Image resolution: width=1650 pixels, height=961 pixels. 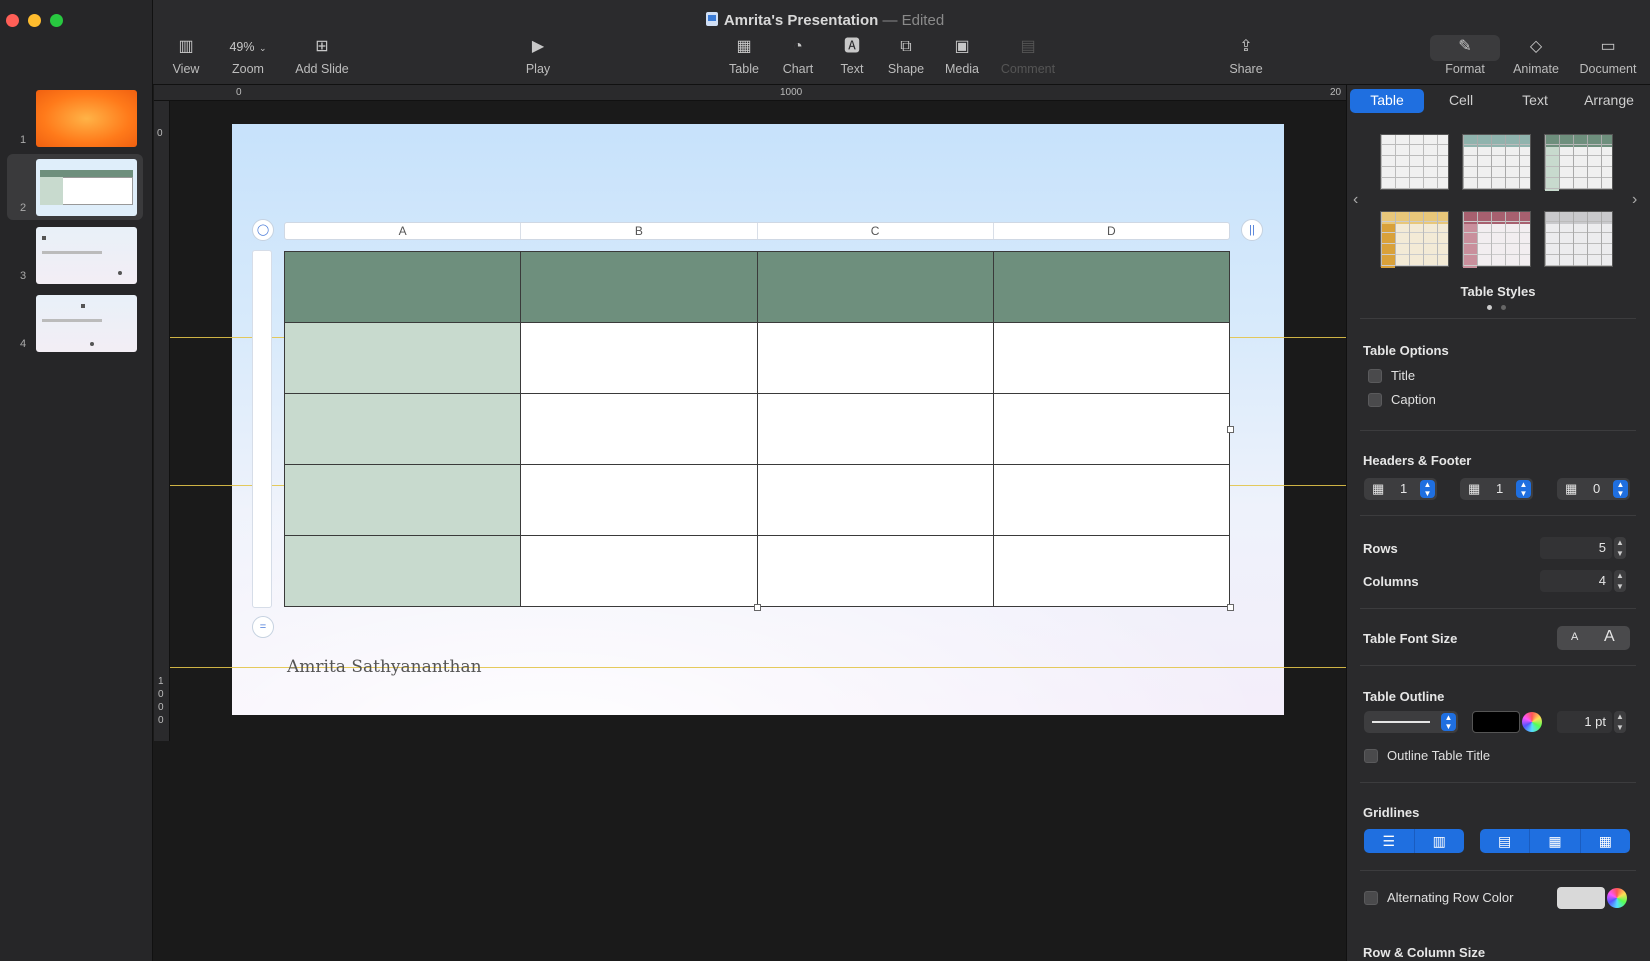 What do you see at coordinates (322, 56) in the screenshot?
I see `add-slide-button: ⊞ Add Slide` at bounding box center [322, 56].